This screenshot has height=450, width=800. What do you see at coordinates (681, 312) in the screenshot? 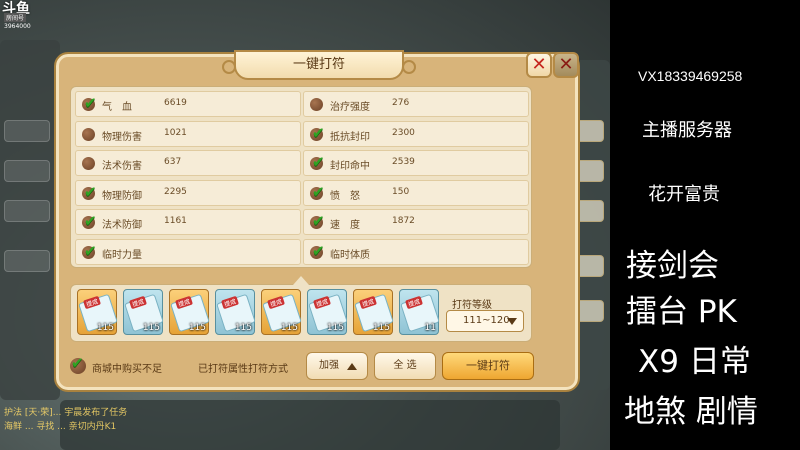
I see `activity-line: 擂台 PK` at bounding box center [681, 312].